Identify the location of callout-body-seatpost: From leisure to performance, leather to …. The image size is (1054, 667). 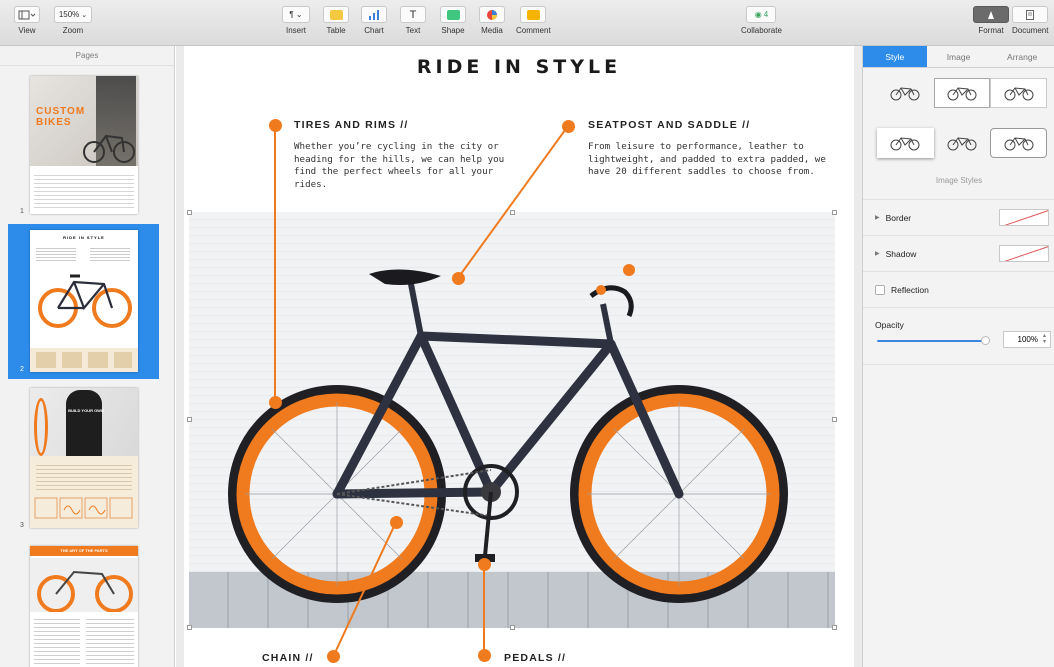
(711, 160).